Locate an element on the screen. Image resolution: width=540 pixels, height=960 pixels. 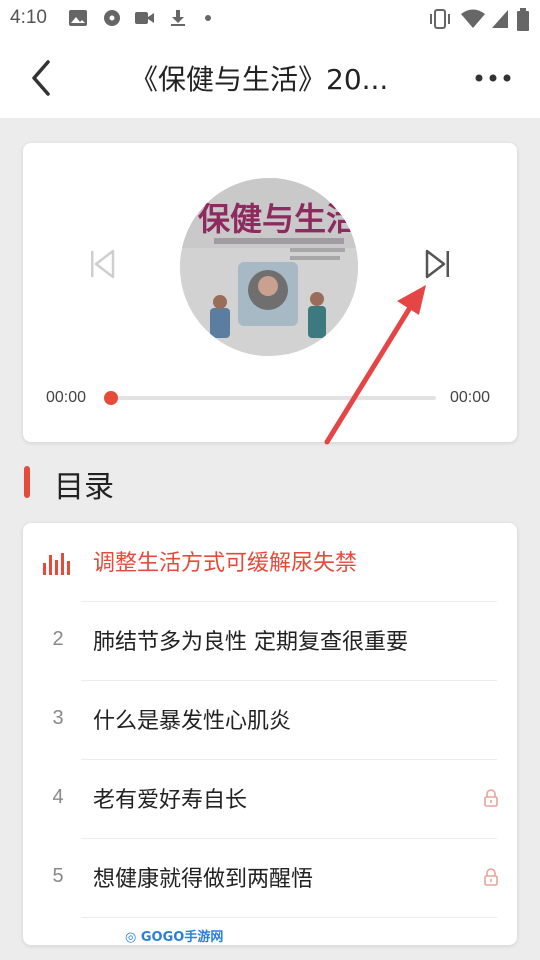
list-item: 4 老有爱好寿自长 is located at coordinates (270, 799).